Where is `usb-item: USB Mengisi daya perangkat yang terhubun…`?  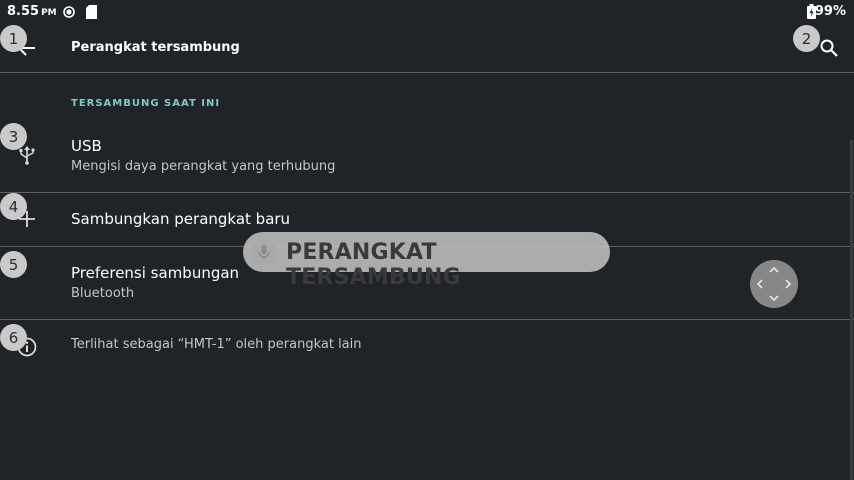 usb-item: USB Mengisi daya perangkat yang terhubun… is located at coordinates (427, 160).